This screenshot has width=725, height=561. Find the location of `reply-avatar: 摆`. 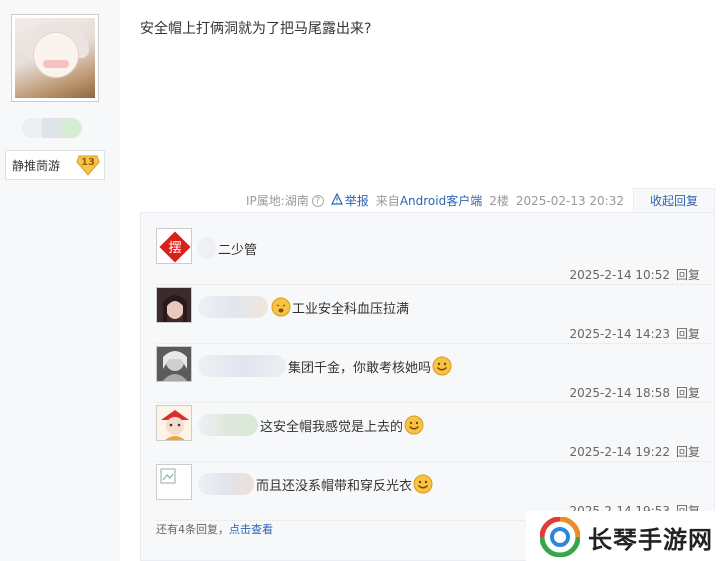

reply-avatar: 摆 is located at coordinates (174, 246).